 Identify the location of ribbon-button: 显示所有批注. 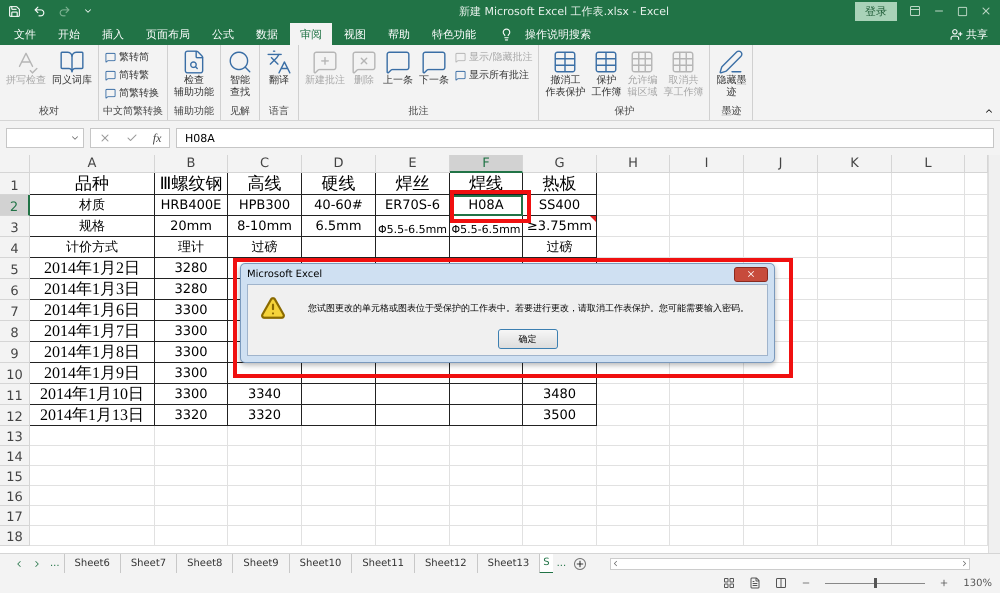
(493, 75).